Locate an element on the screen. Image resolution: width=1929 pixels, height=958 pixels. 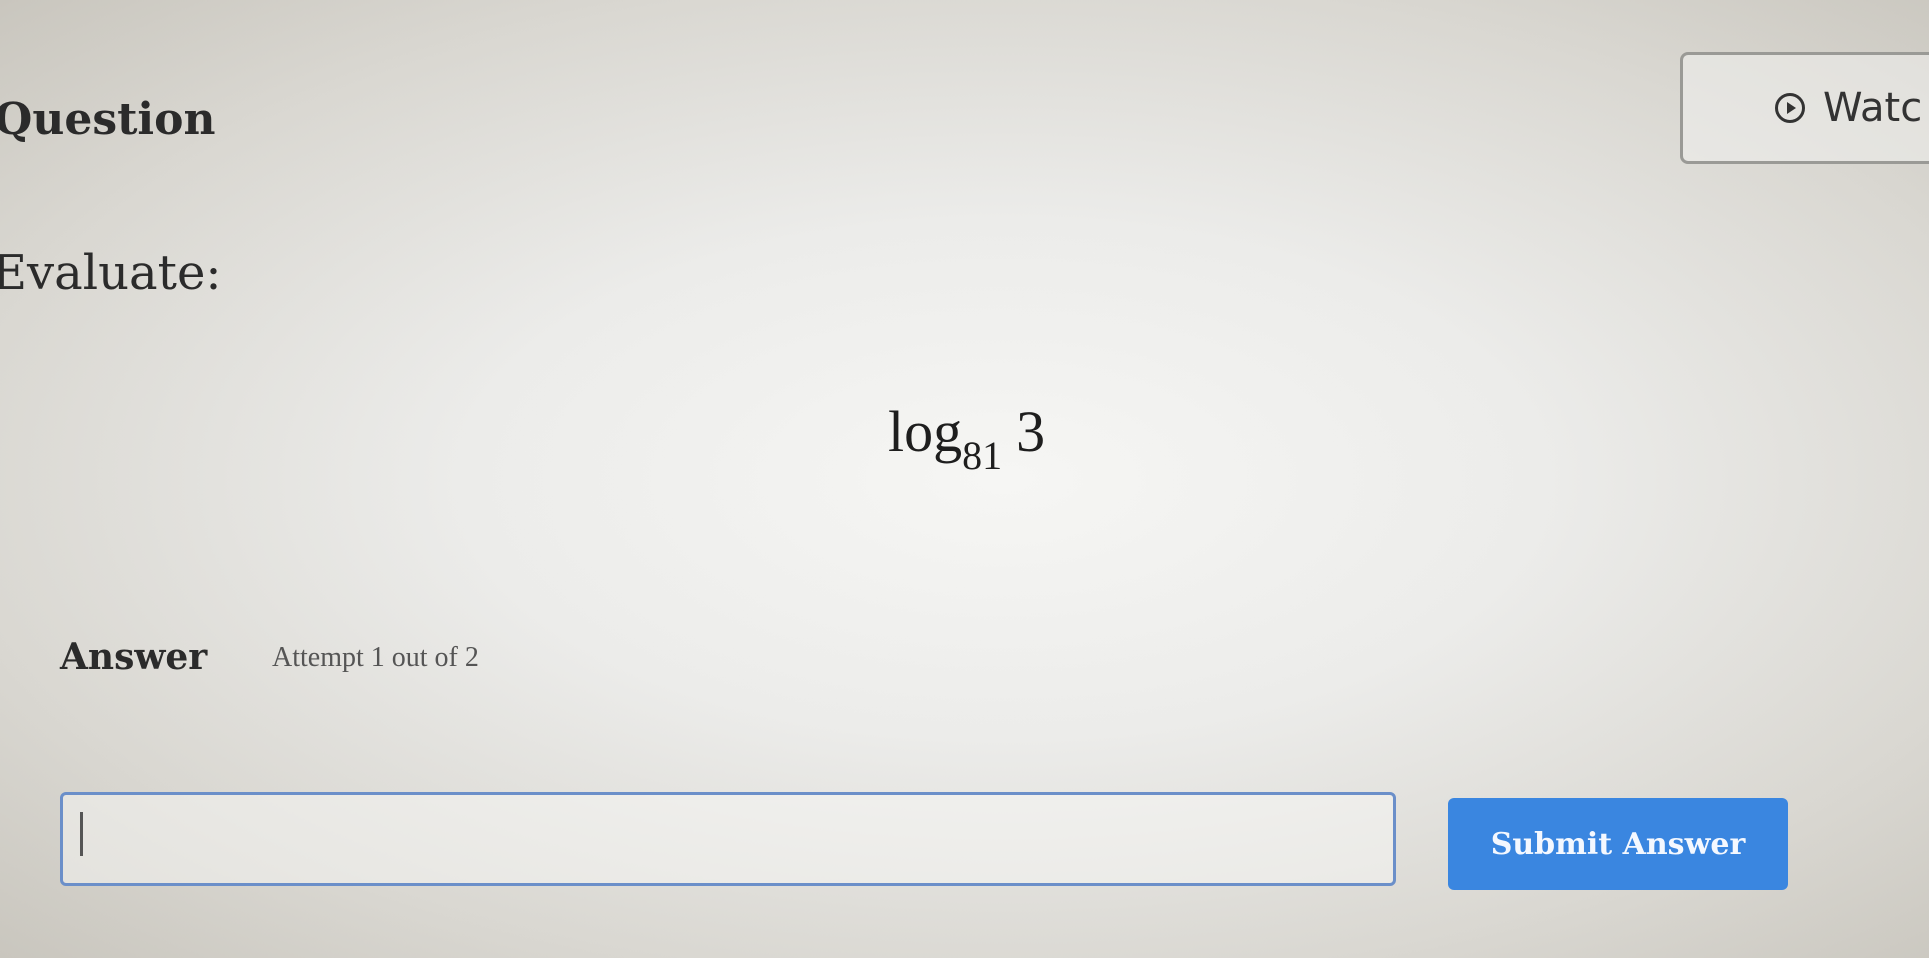
attempt-counter: Attempt 1 out of 2 is located at coordinates (375, 657).